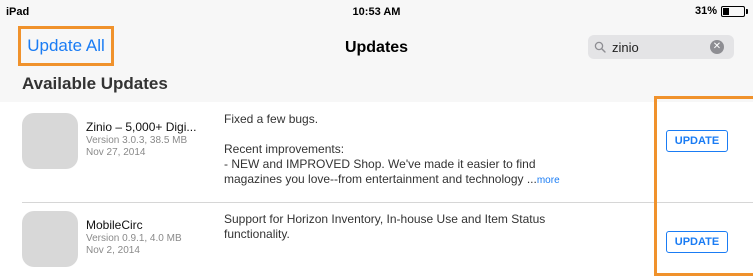 This screenshot has height=276, width=753. I want to click on notes-line: Recent improvements:, so click(284, 149).